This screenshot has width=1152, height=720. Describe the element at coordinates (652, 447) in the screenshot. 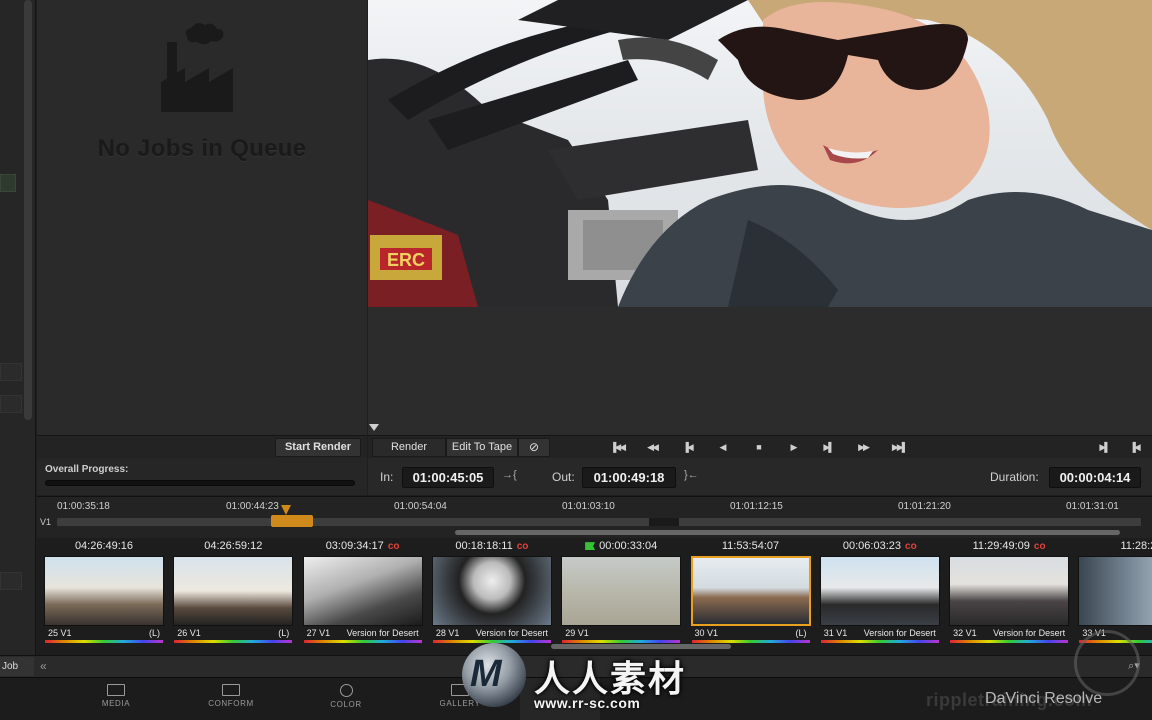

I see `fast-reverse-icon: ◀◀` at that location.